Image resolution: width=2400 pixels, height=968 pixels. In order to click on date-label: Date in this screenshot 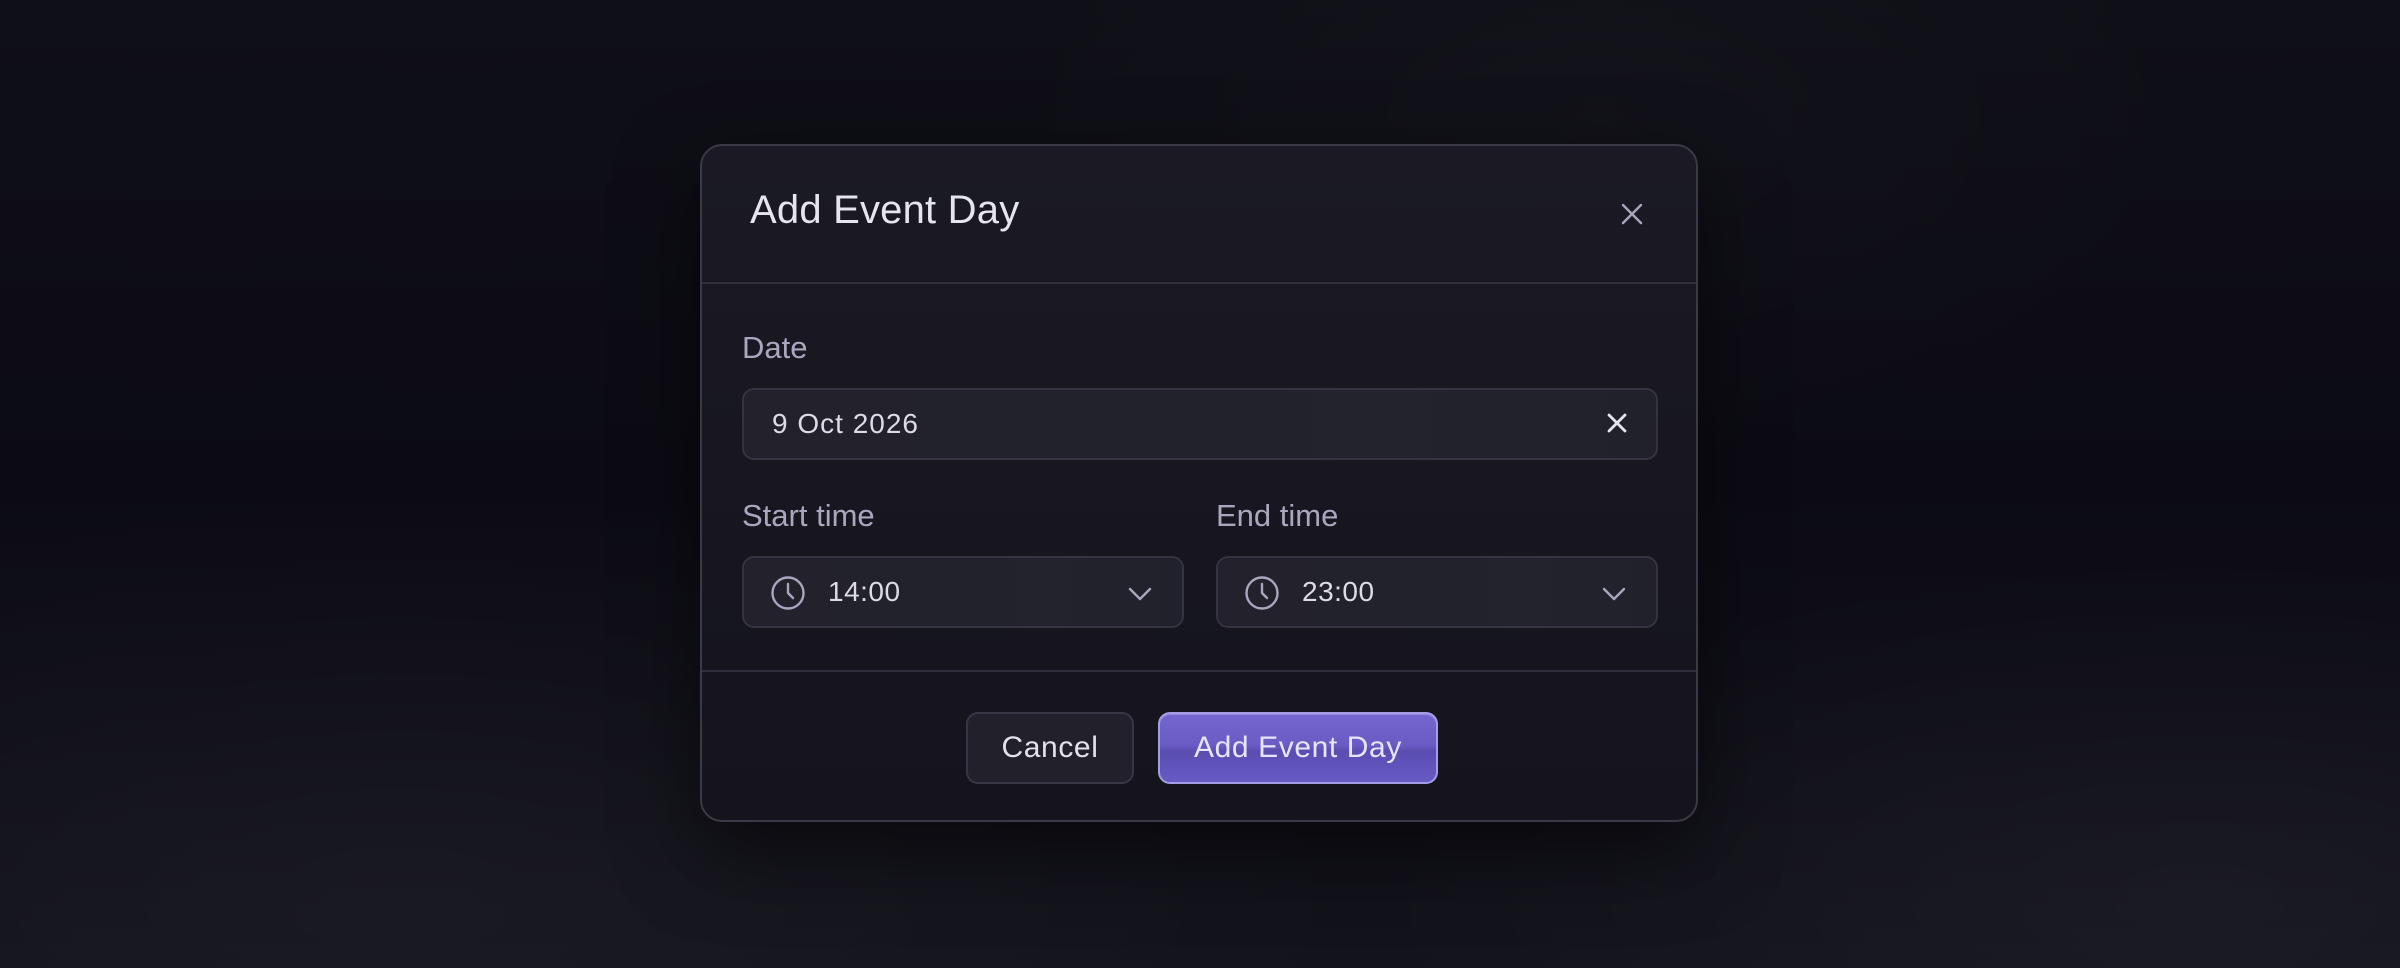, I will do `click(775, 347)`.